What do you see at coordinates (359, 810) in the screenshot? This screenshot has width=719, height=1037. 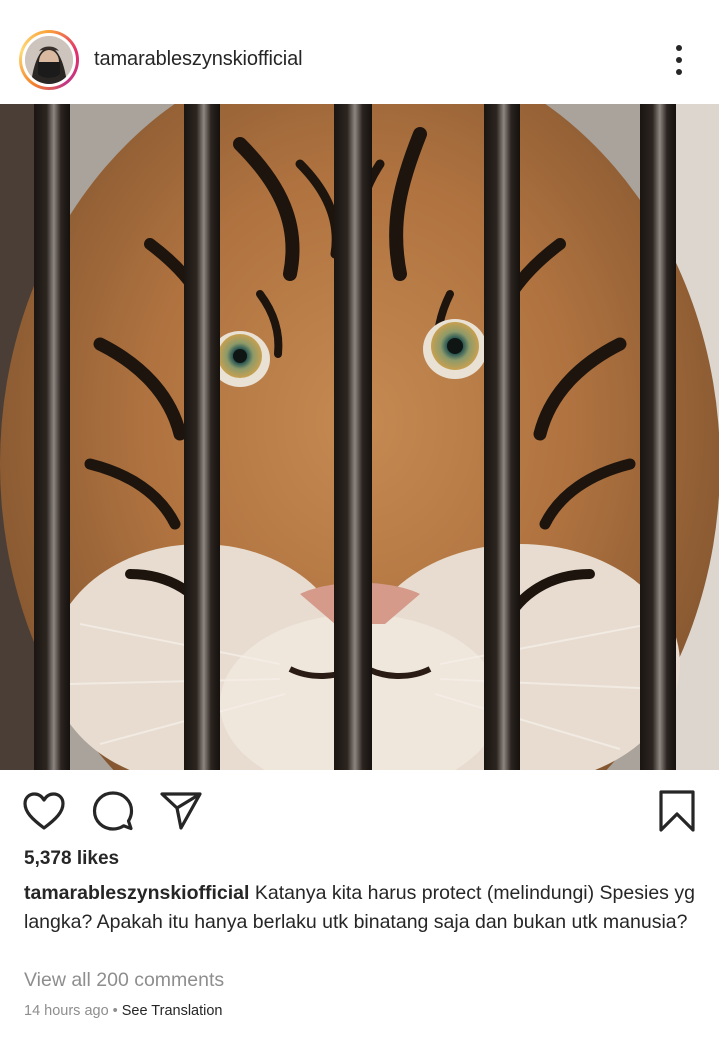 I see `post-actions-bar` at bounding box center [359, 810].